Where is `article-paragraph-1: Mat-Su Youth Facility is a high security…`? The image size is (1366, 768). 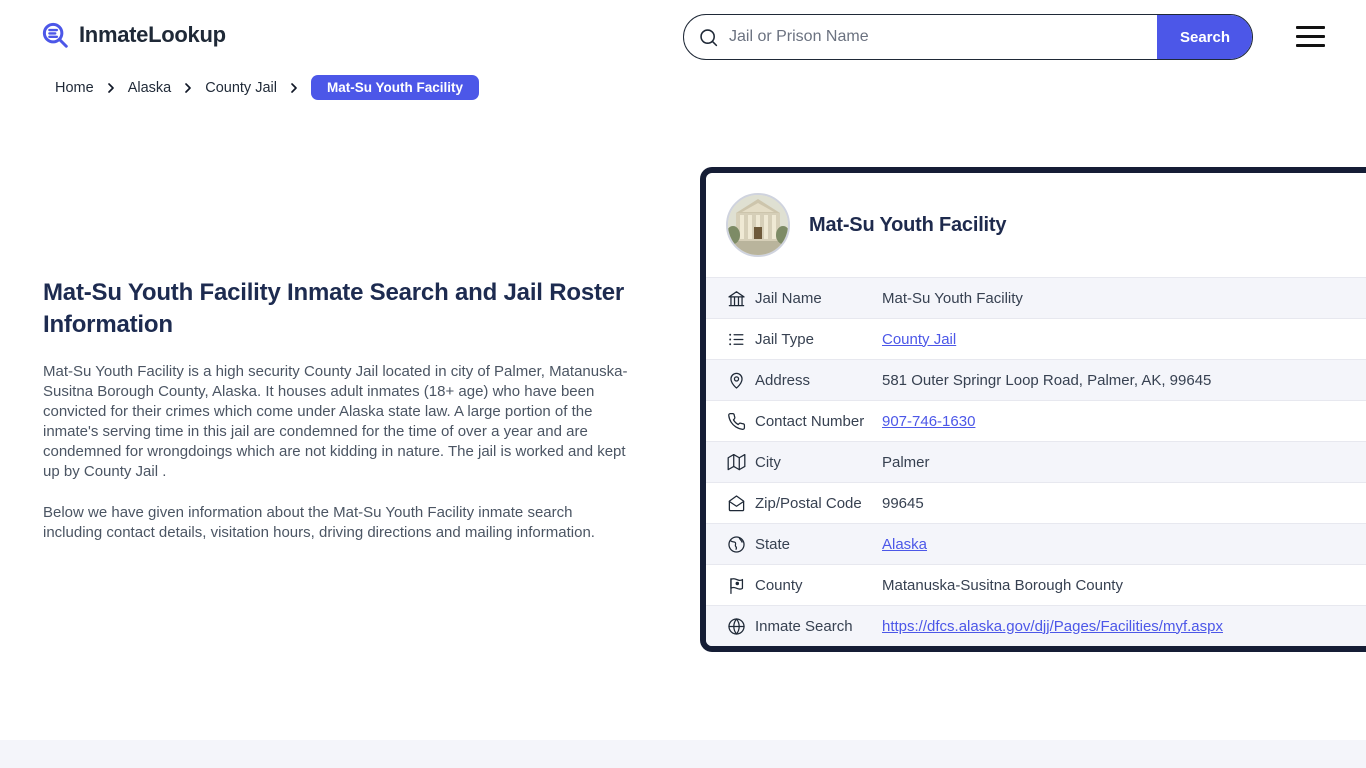
article-paragraph-1: Mat-Su Youth Facility is a high security… is located at coordinates (335, 421).